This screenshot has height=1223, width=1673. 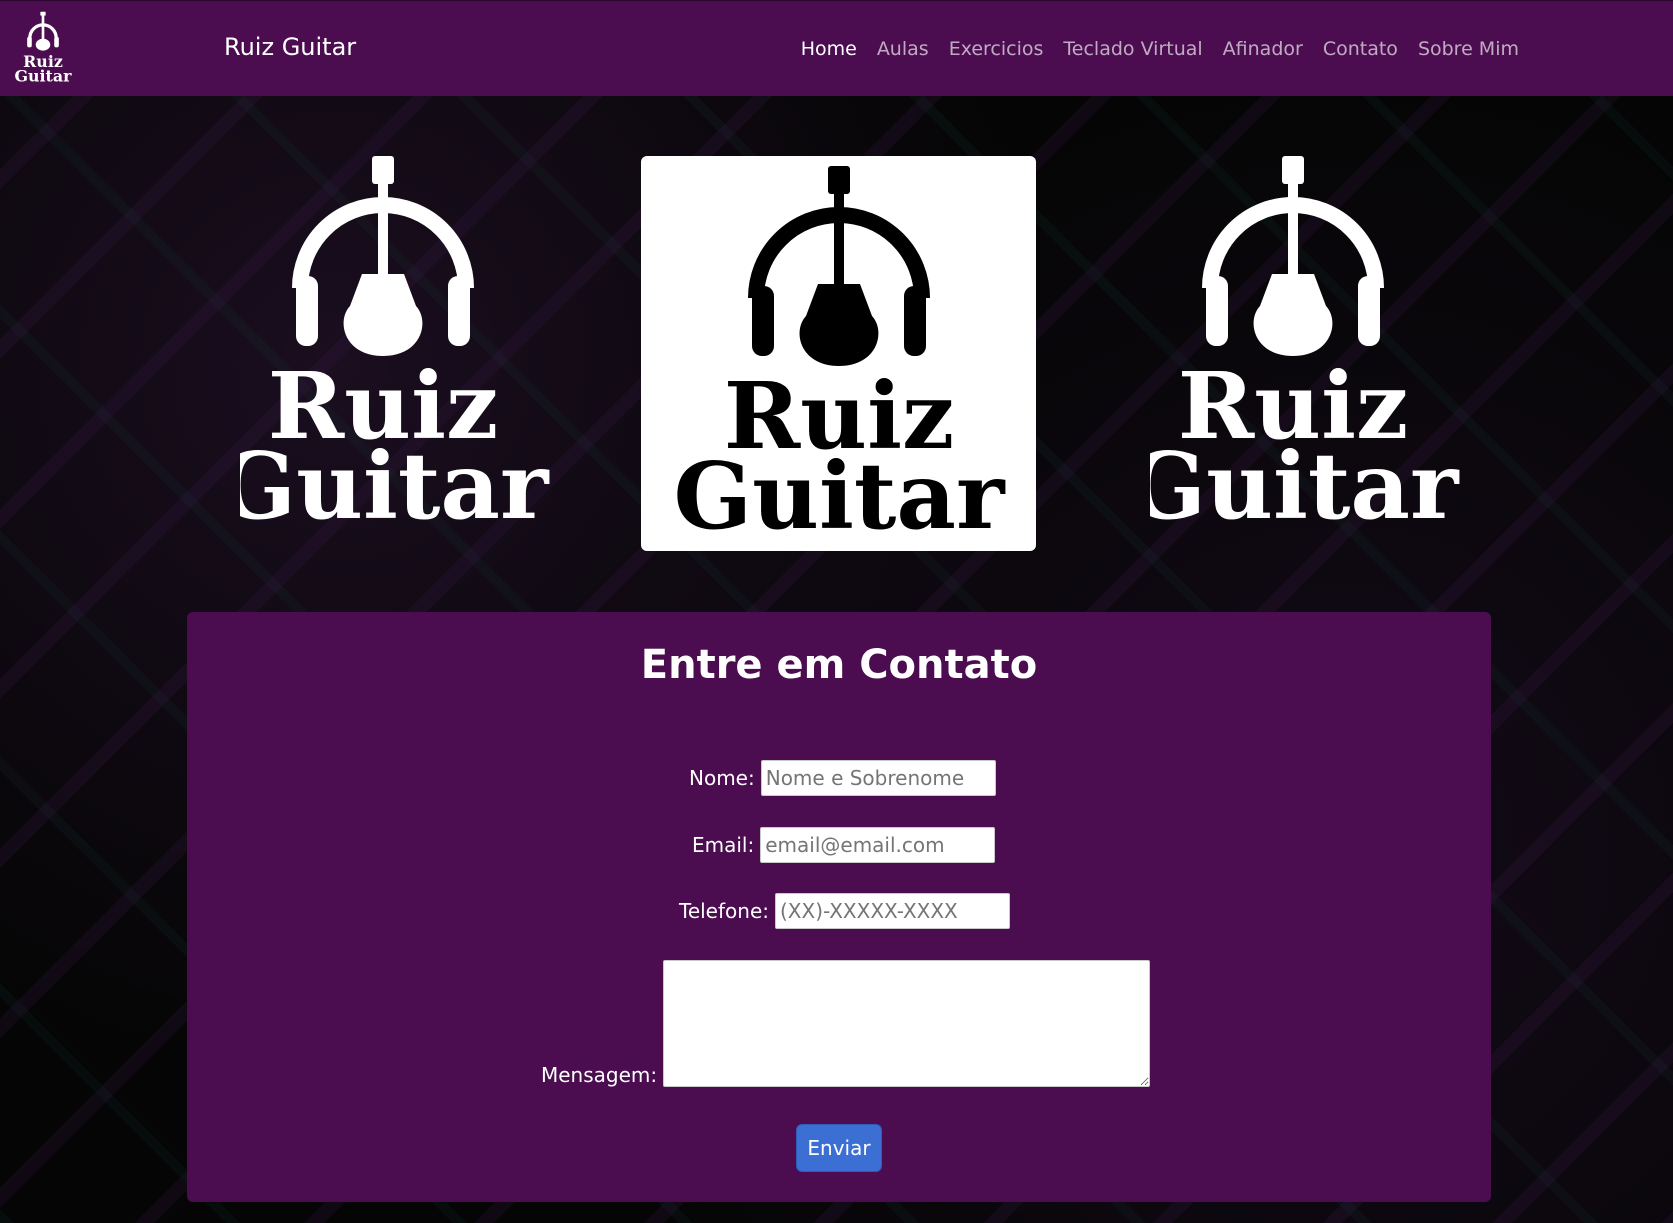 I want to click on nome-row: Nome:, so click(x=842, y=778).